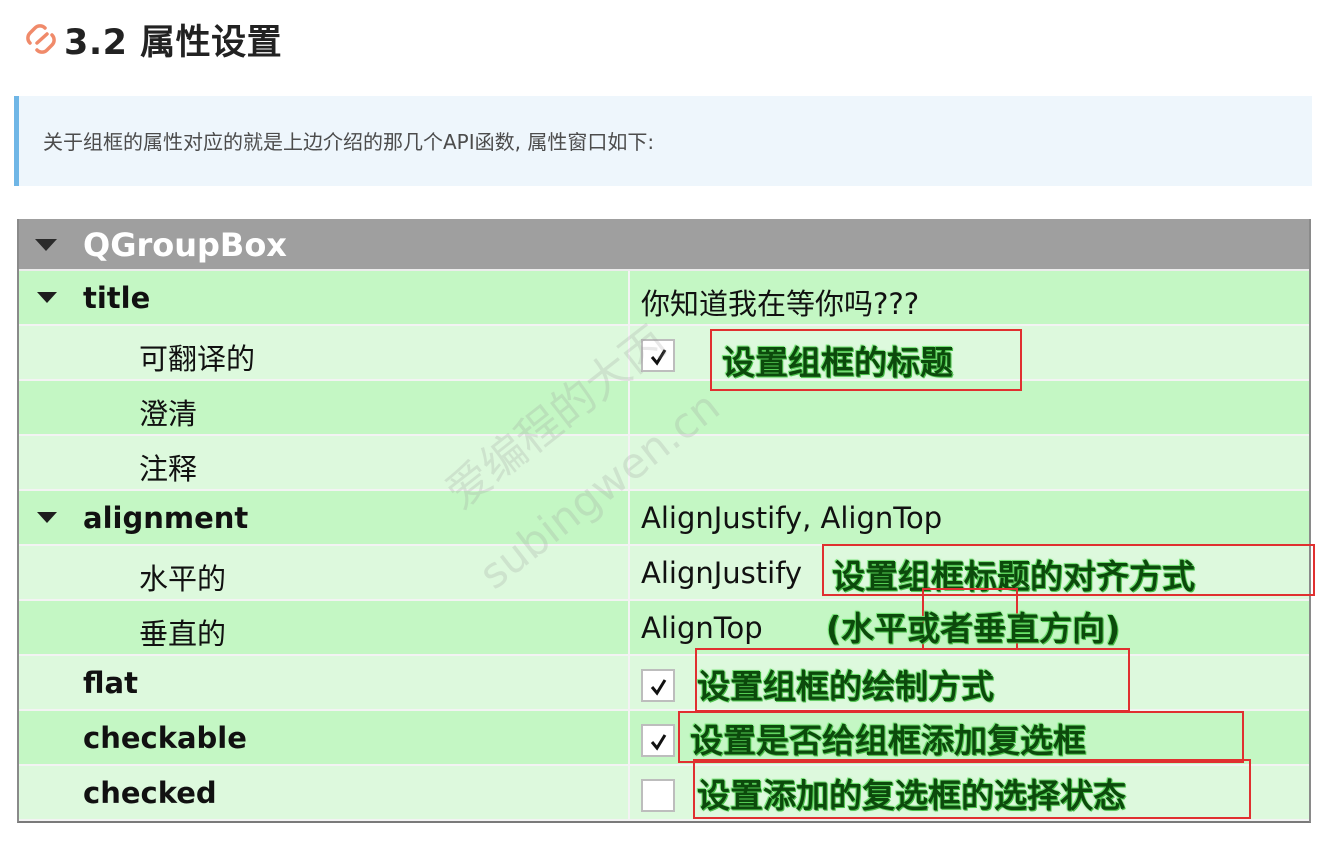 This screenshot has height=849, width=1344. Describe the element at coordinates (168, 414) in the screenshot. I see `property-name: 澄清` at that location.